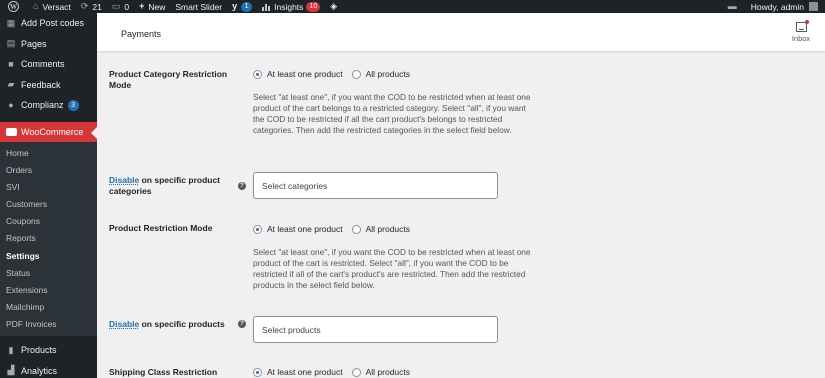 The image size is (825, 378). Describe the element at coordinates (73, 105) in the screenshot. I see `complianz-badge: 3` at that location.